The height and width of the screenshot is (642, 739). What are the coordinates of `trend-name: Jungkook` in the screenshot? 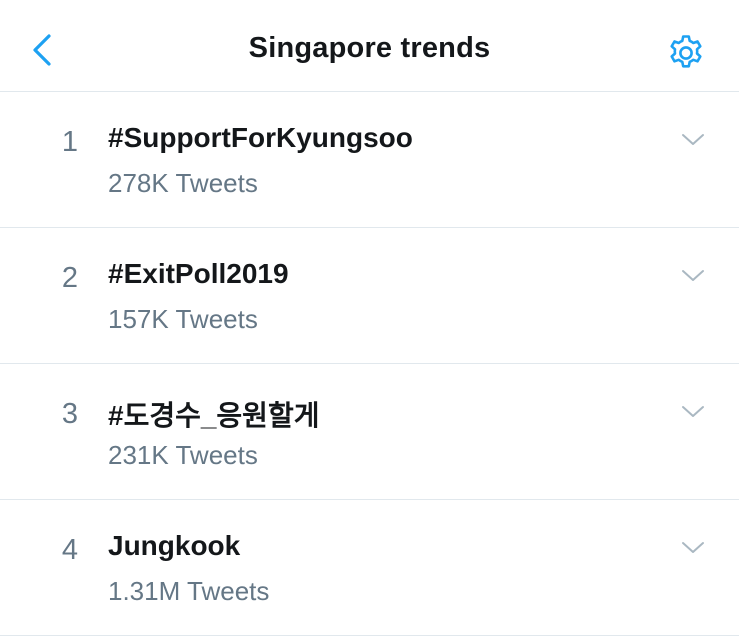 It's located at (174, 545).